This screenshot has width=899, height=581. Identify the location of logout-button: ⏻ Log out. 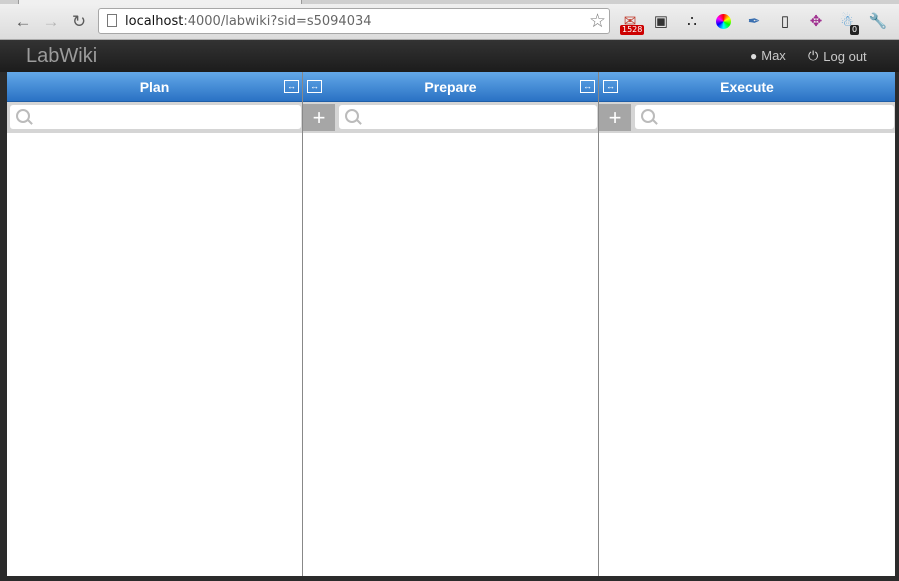
(837, 56).